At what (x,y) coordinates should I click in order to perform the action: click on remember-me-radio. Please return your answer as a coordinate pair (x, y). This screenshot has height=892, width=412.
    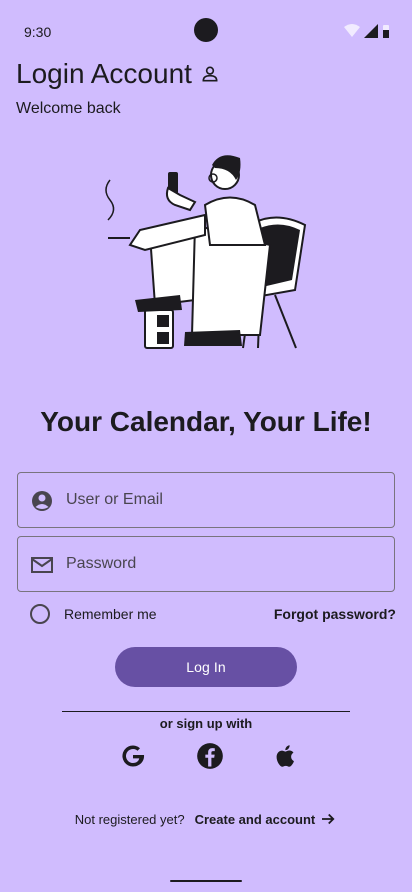
    Looking at the image, I should click on (40, 614).